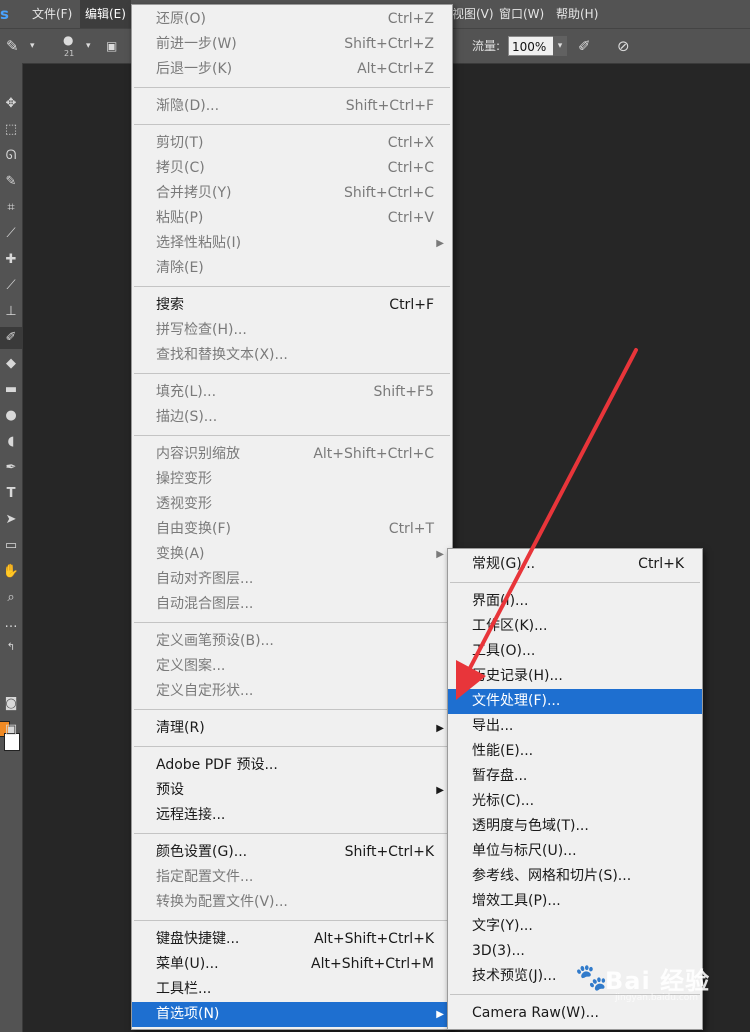  What do you see at coordinates (196, 44) in the screenshot?
I see `menu-item-label: 前进一步(W)` at bounding box center [196, 44].